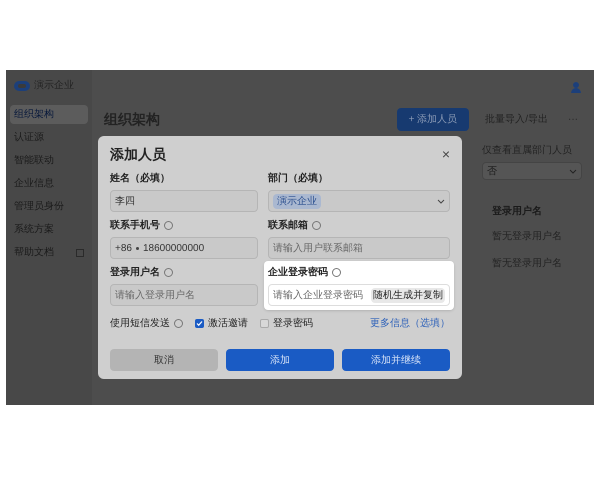 This screenshot has width=600, height=480. Describe the element at coordinates (280, 360) in the screenshot. I see `submit-button: 添加` at that location.